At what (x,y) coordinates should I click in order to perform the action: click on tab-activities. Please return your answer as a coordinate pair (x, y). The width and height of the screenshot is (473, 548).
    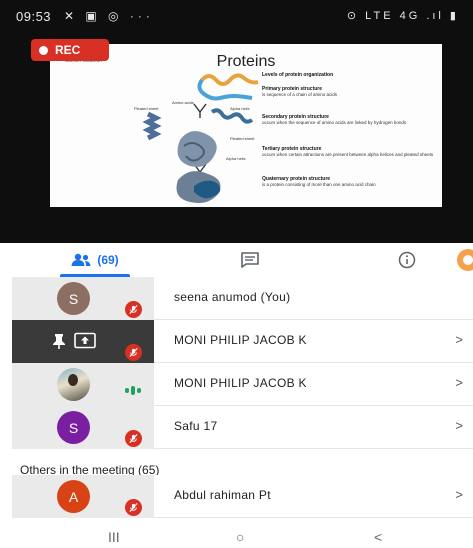
    Looking at the image, I should click on (463, 260).